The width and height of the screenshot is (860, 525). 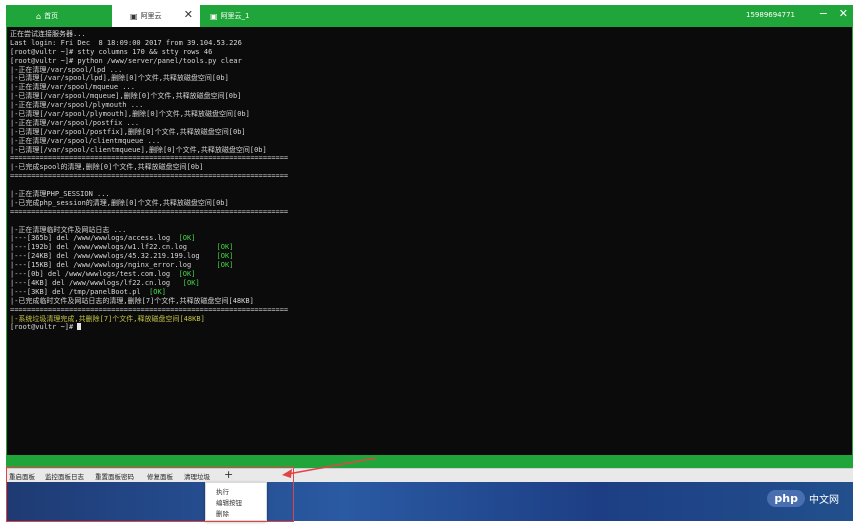 I want to click on tab-aliyun-label: 阿里云, so click(x=151, y=16).